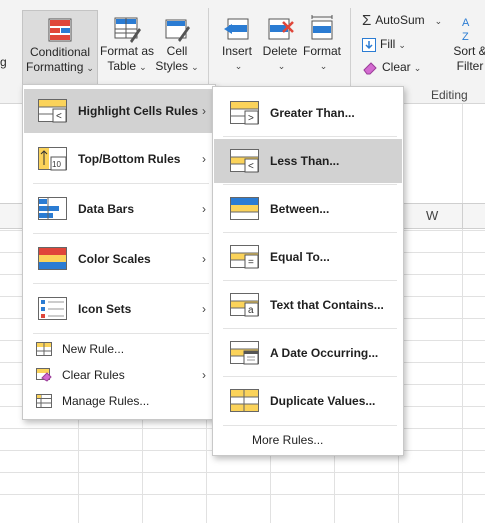 Image resolution: width=485 pixels, height=523 pixels. Describe the element at coordinates (177, 66) in the screenshot. I see `cs-label-2: Styles ⌄` at that location.